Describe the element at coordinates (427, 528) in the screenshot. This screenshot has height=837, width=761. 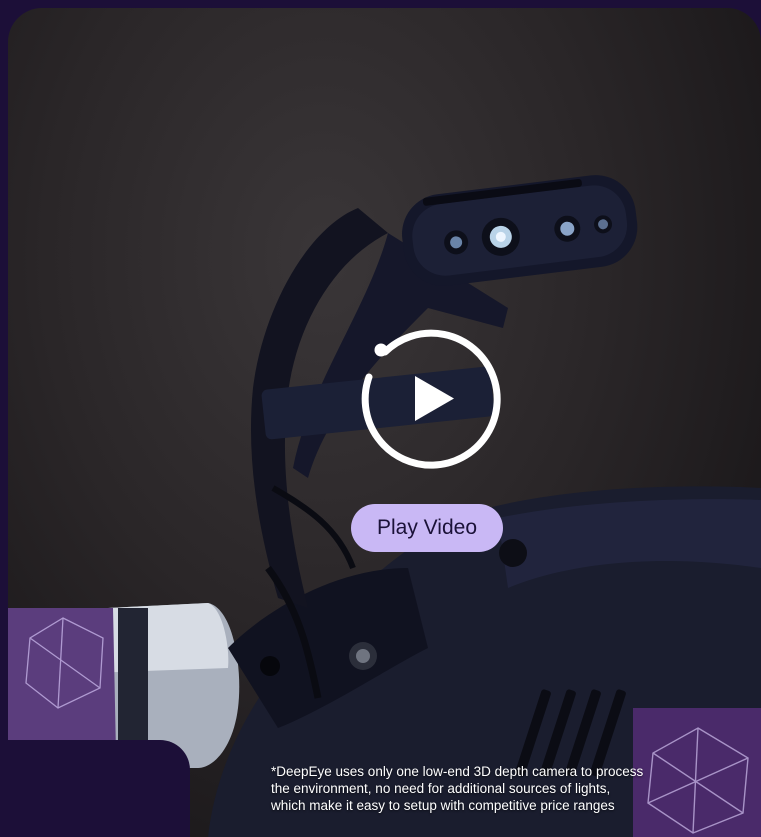
I see `play-video-button: Play Video` at that location.